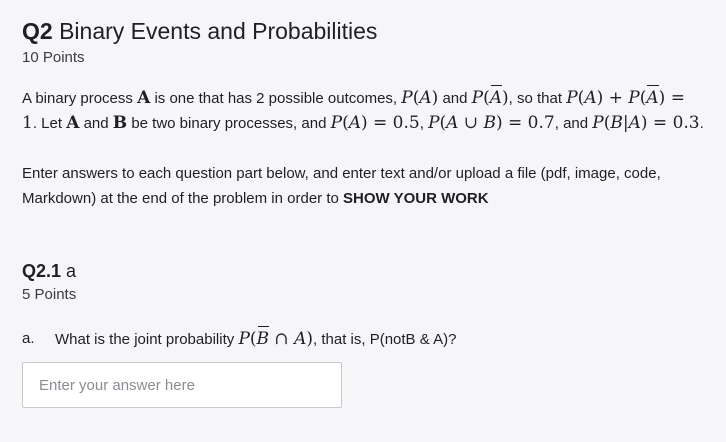  Describe the element at coordinates (182, 385) in the screenshot. I see `answer-input` at that location.